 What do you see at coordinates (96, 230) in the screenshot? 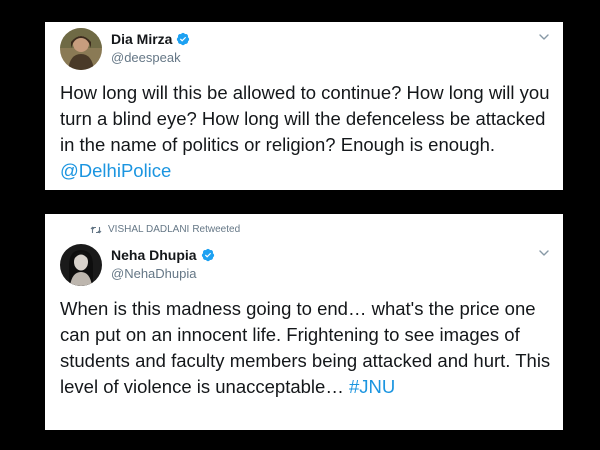
I see `retweet-icon` at bounding box center [96, 230].